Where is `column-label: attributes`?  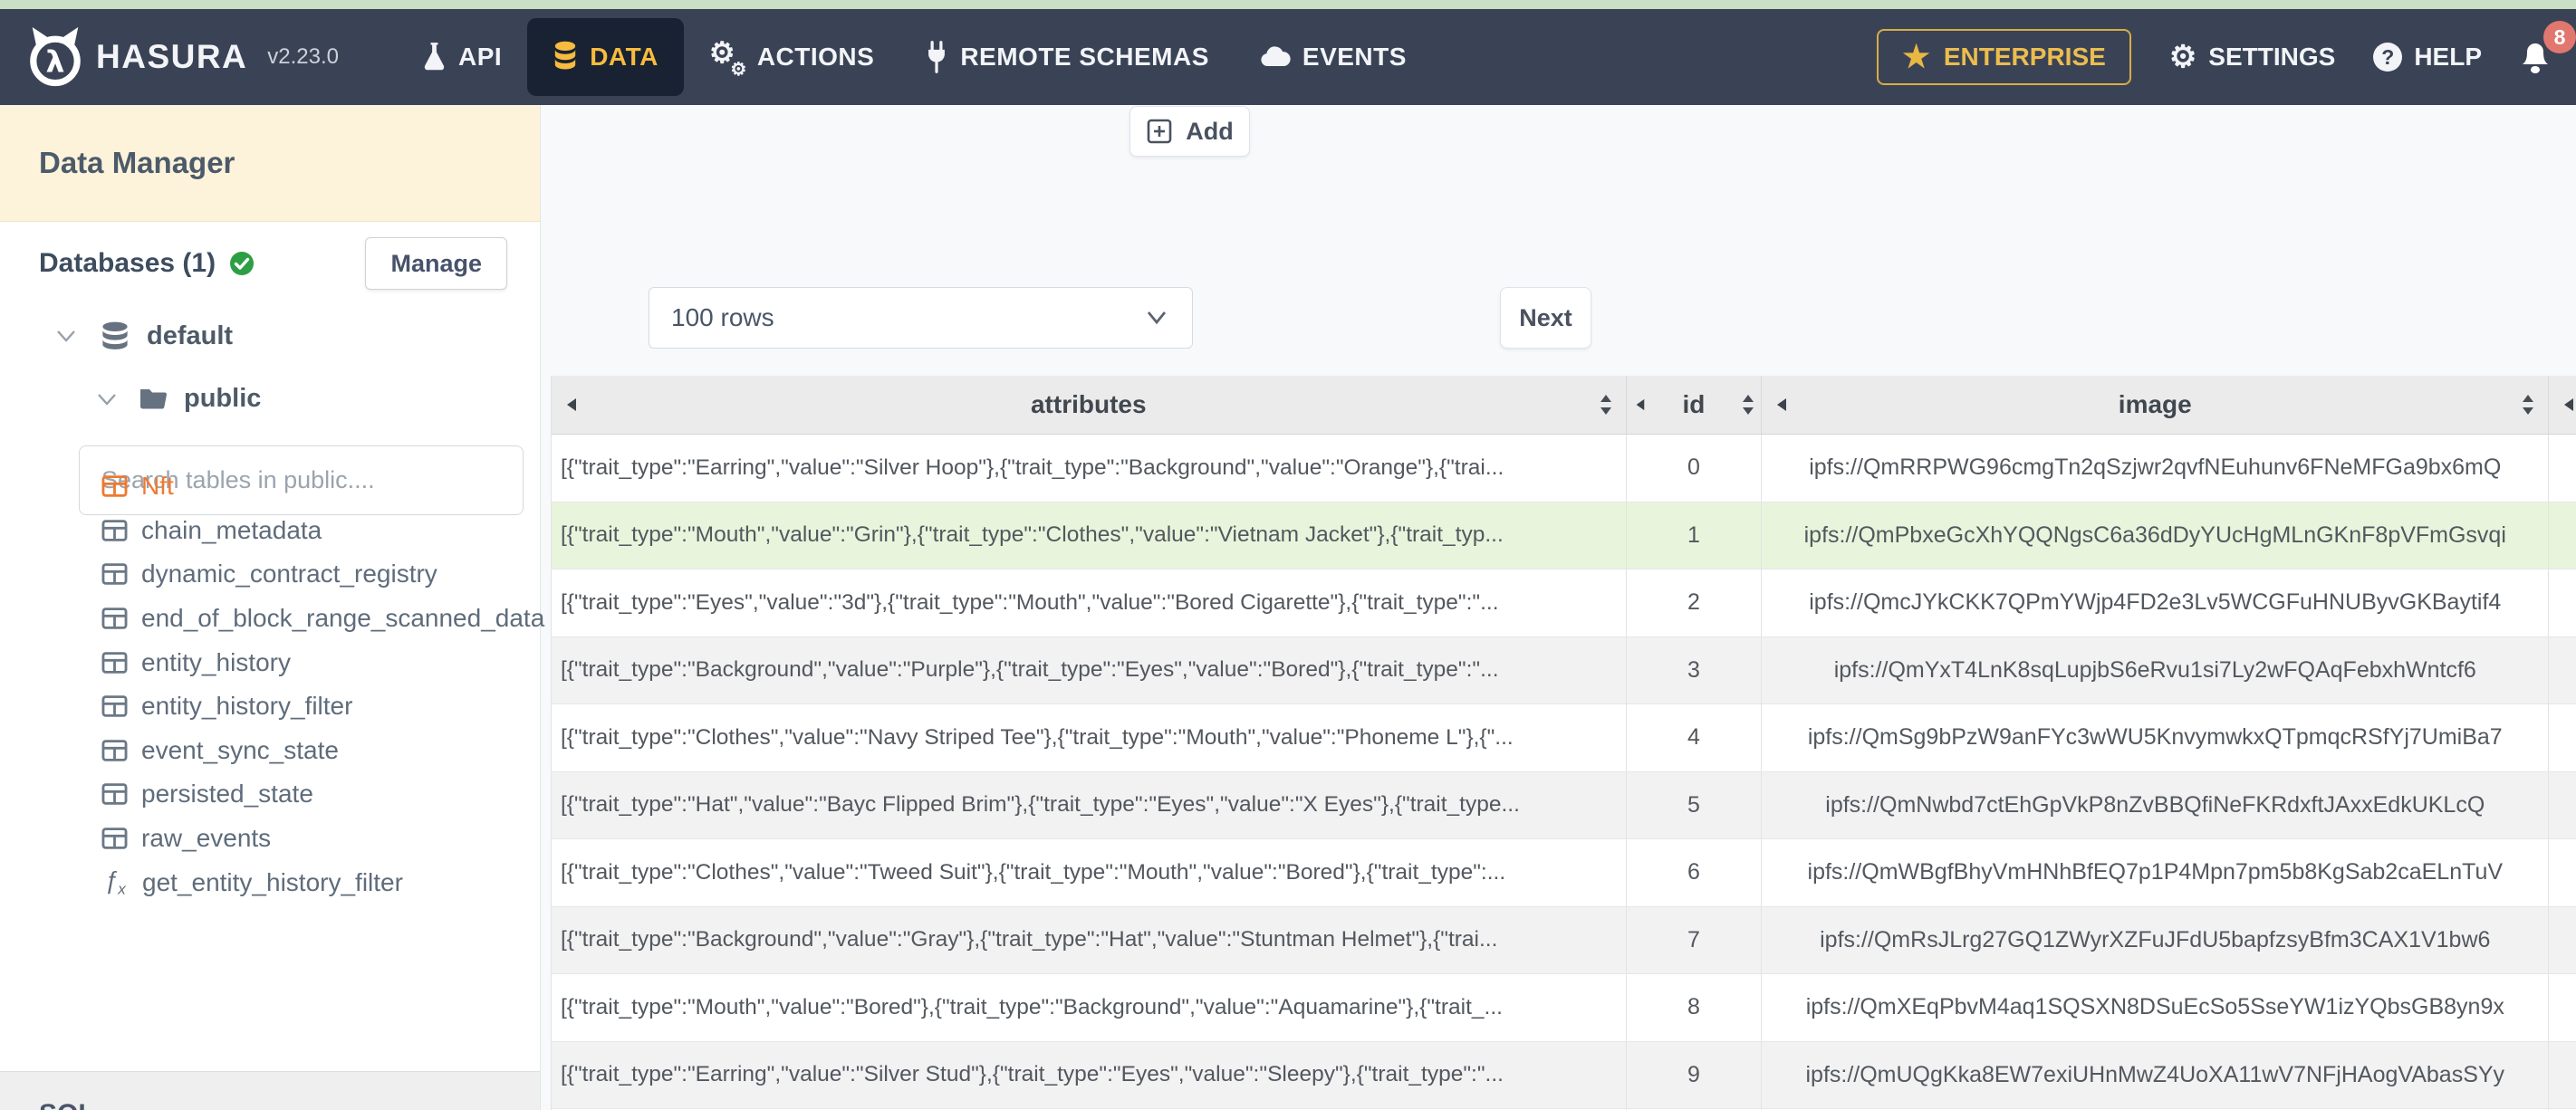
column-label: attributes is located at coordinates (1088, 404).